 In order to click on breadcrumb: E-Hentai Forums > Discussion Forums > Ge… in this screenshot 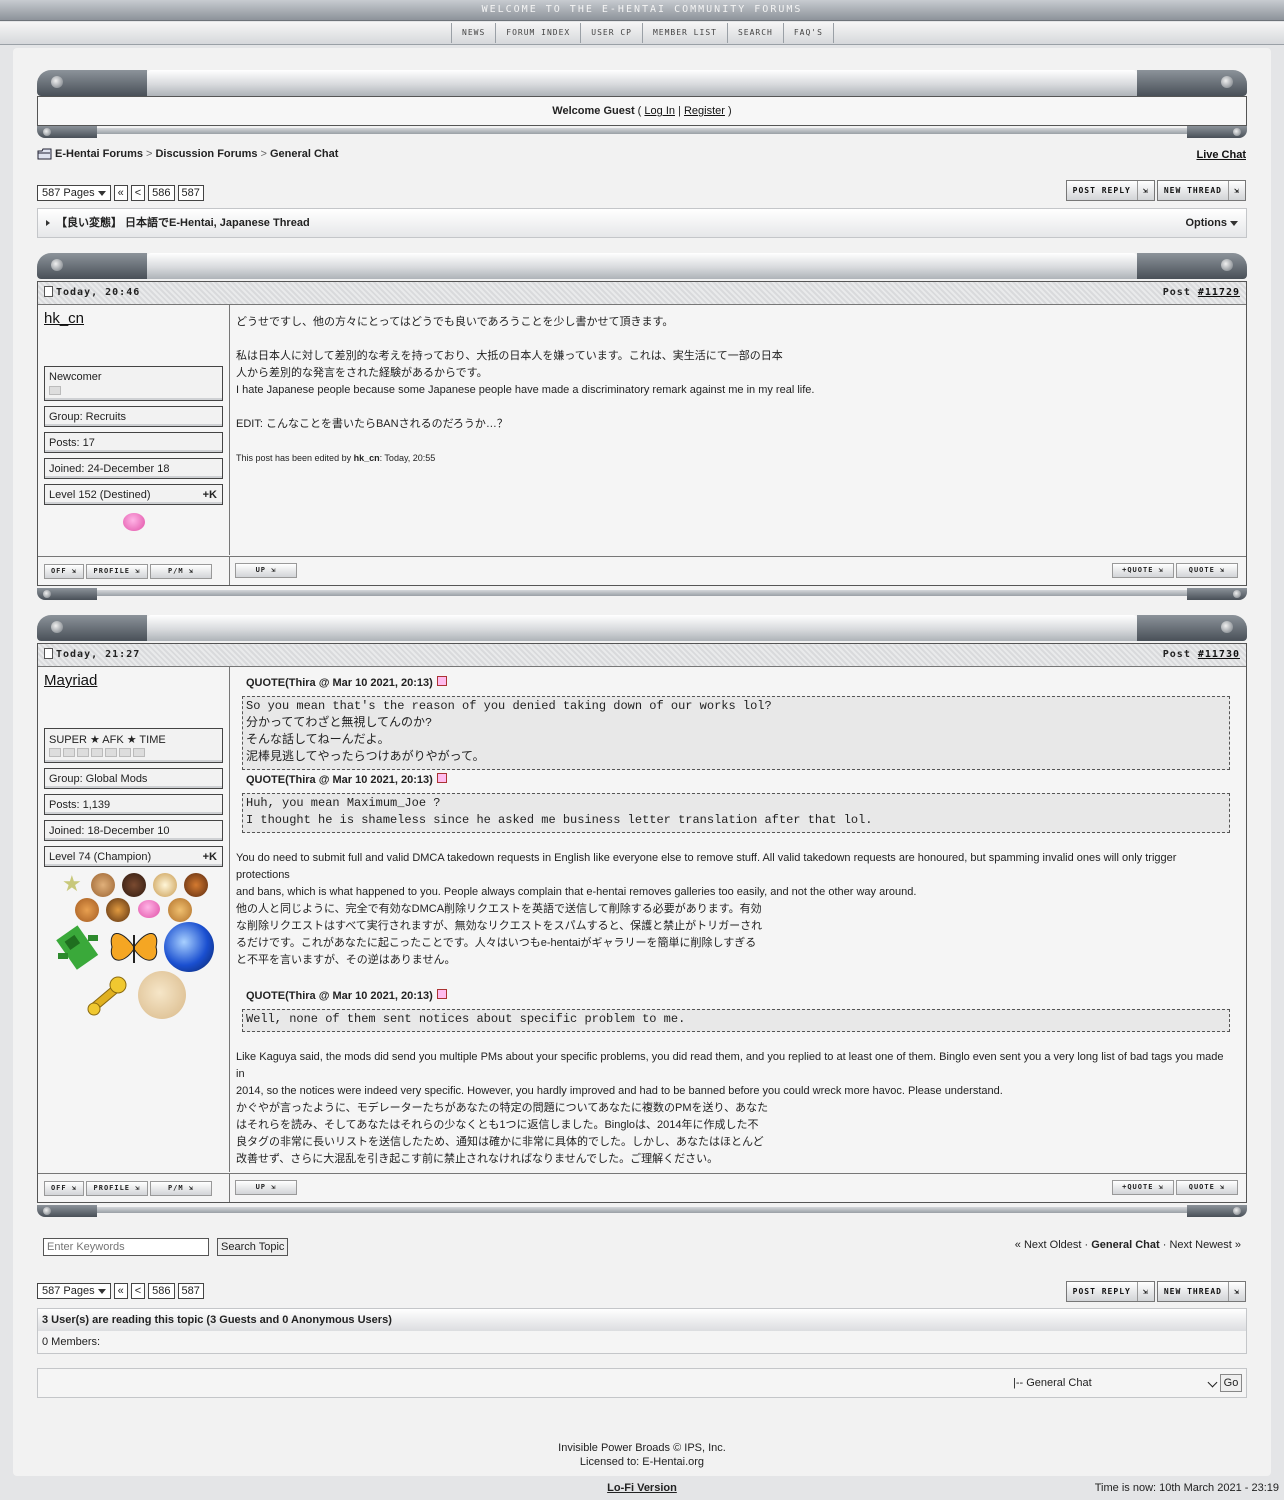, I will do `click(187, 154)`.